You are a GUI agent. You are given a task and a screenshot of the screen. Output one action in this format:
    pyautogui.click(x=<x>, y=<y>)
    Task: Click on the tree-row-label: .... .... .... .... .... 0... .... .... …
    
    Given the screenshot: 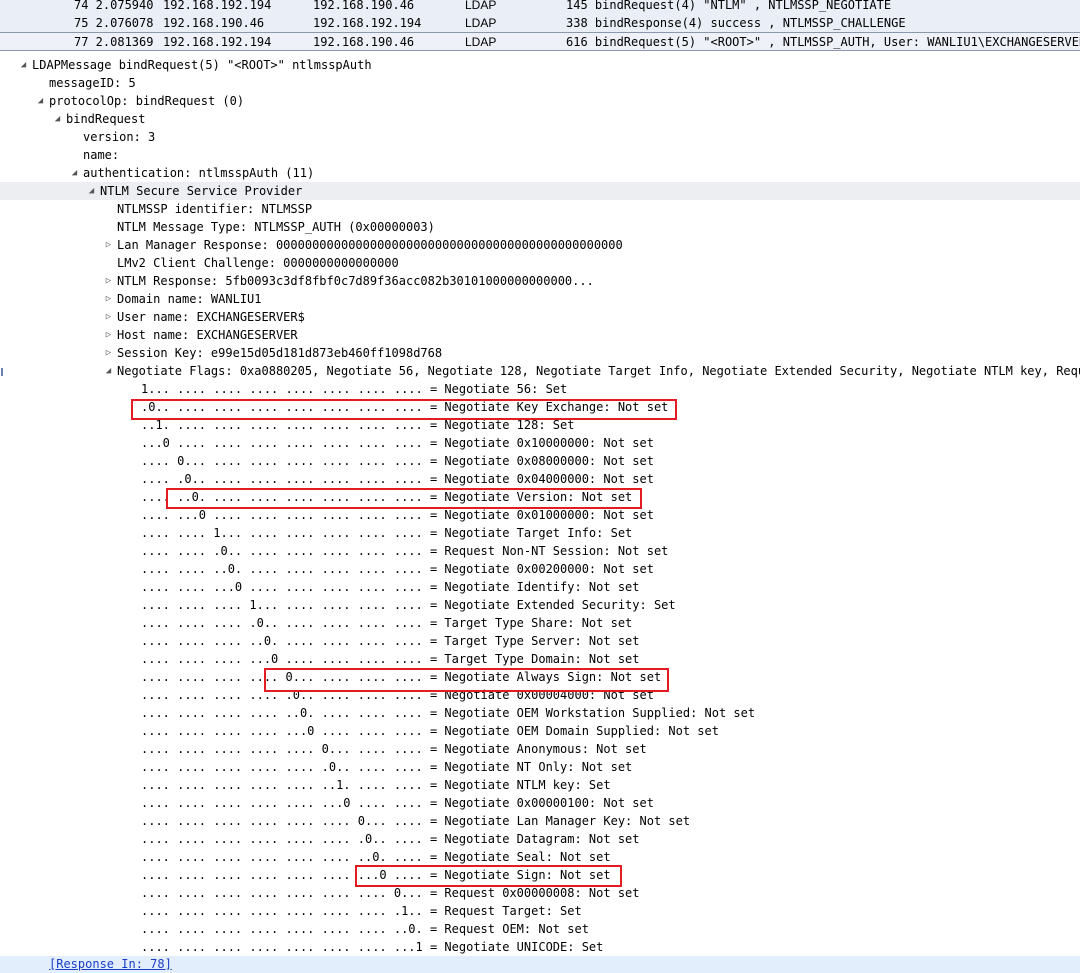 What is the action you would take?
    pyautogui.click(x=394, y=749)
    